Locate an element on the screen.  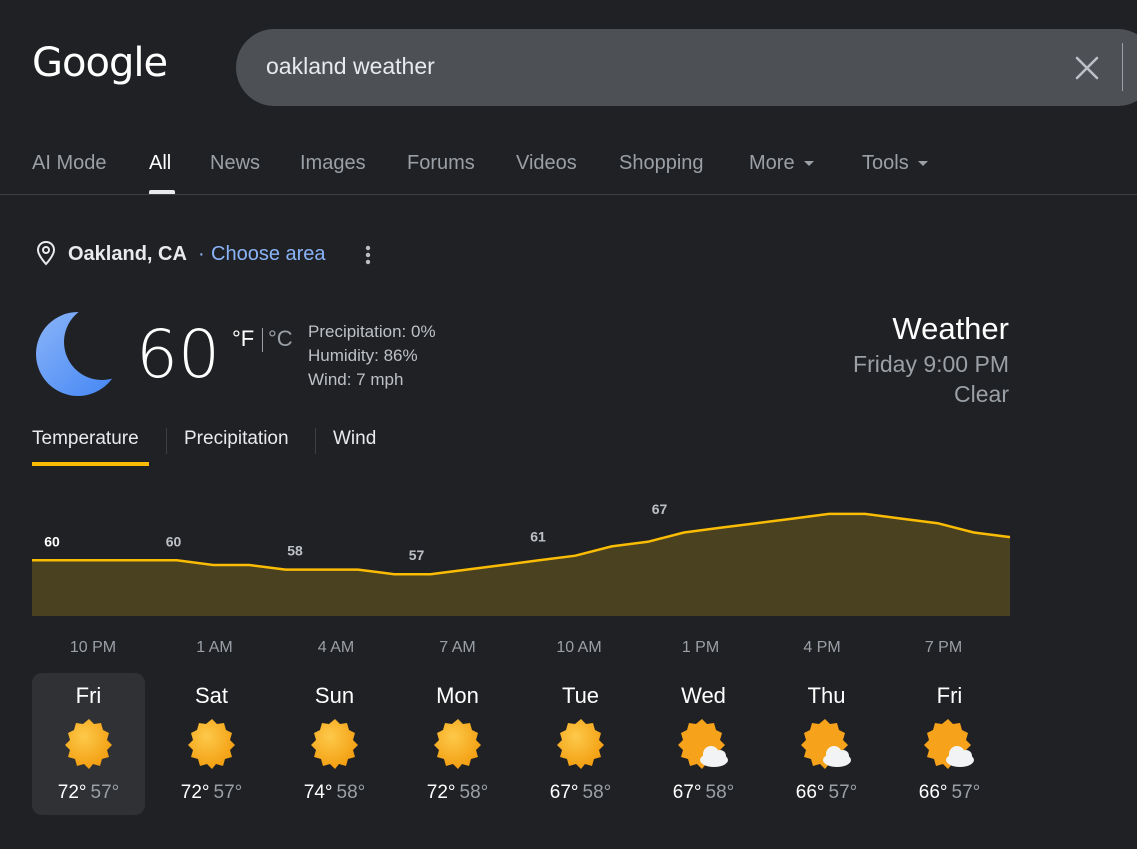
forecast-day-name: Thu is located at coordinates (826, 695).